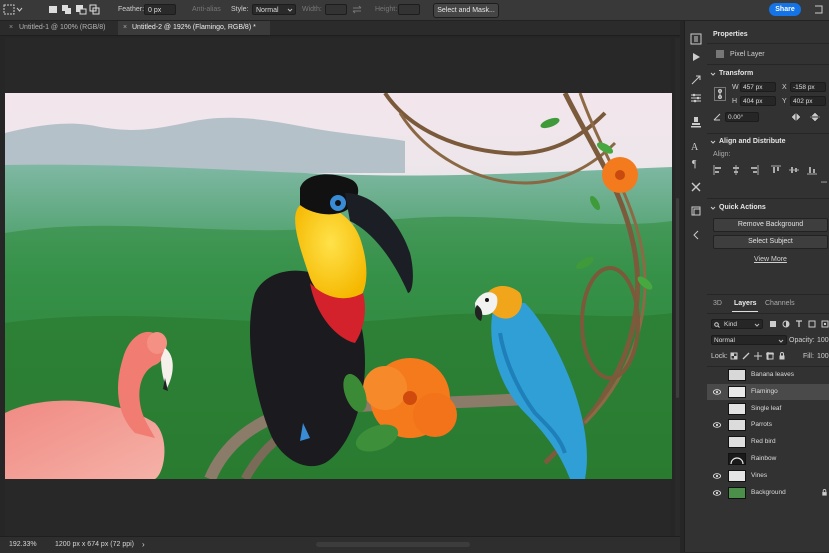  What do you see at coordinates (696, 57) in the screenshot?
I see `play-icon` at bounding box center [696, 57].